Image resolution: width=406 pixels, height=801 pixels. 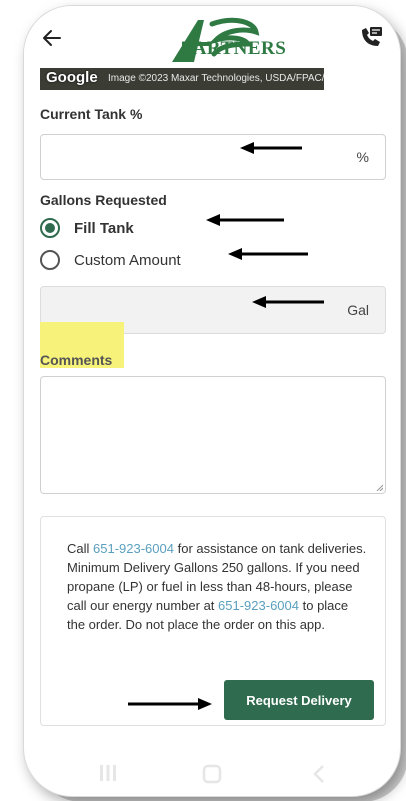 I want to click on android-nav-bar, so click(x=212, y=771).